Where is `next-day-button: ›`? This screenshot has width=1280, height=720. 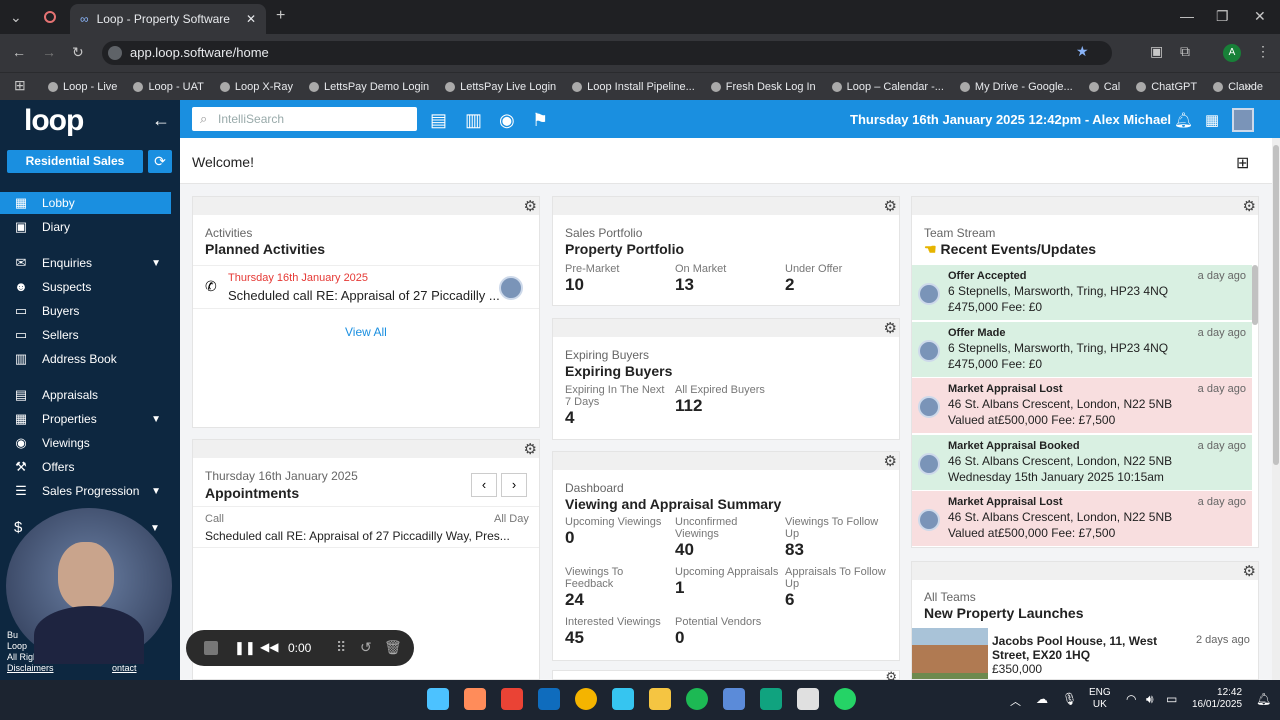
next-day-button: › is located at coordinates (514, 485).